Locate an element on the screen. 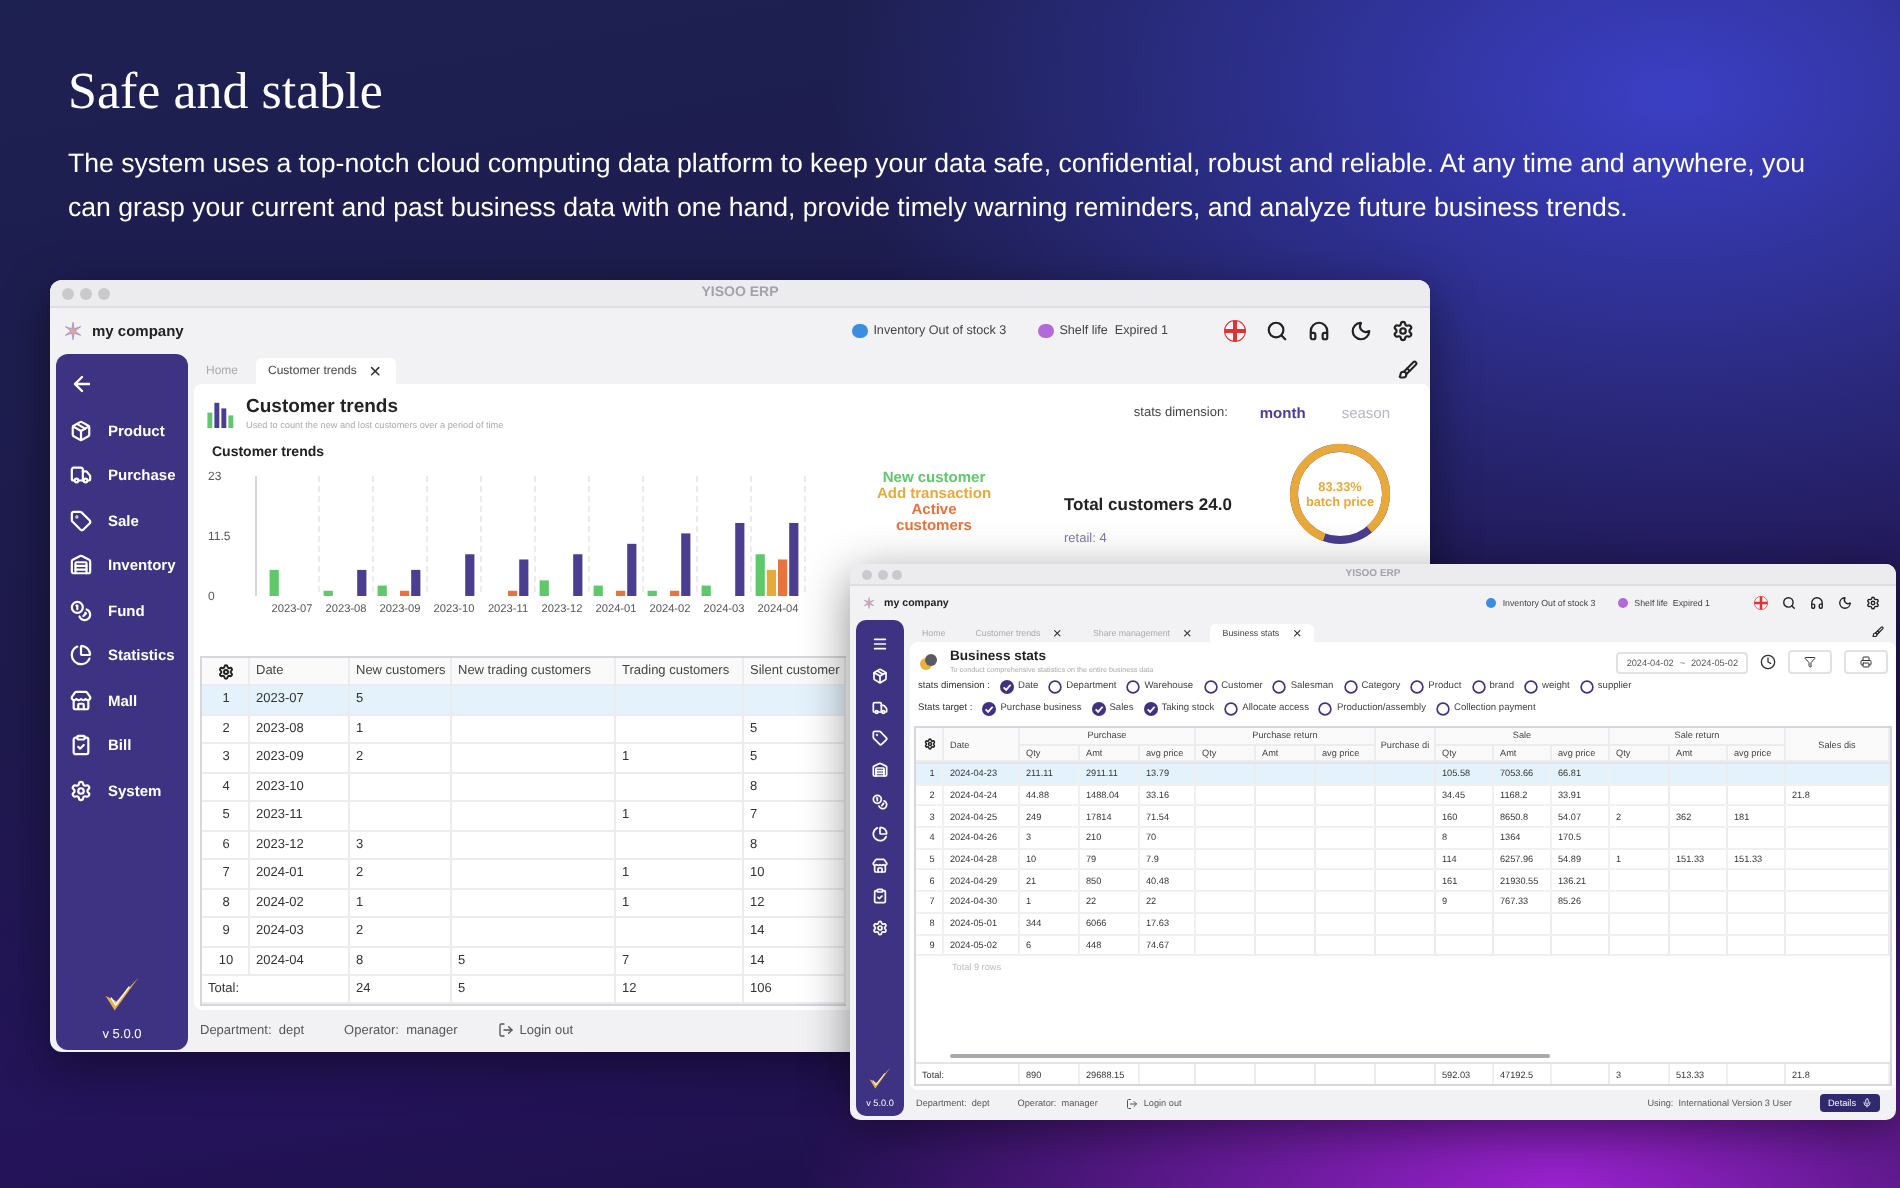  back-arrow-icon is located at coordinates (82, 384).